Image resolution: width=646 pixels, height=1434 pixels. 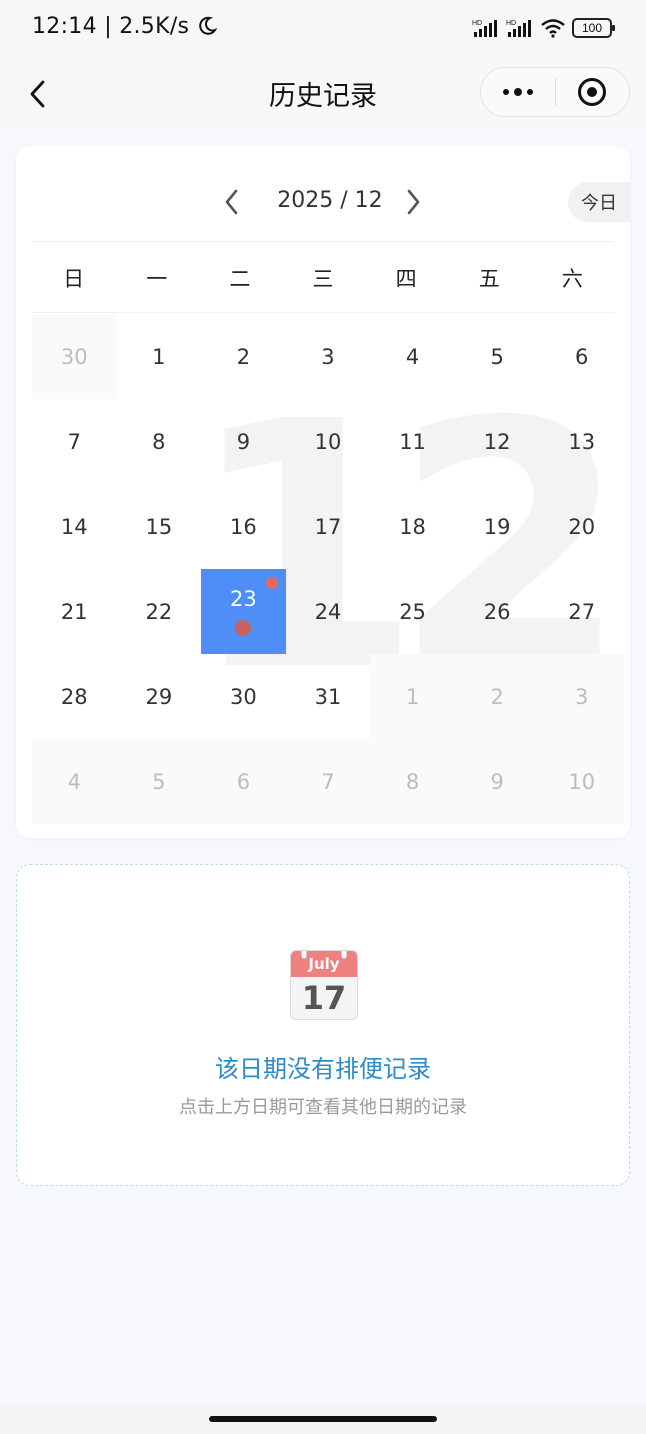 I want to click on chevron-right-icon, so click(x=413, y=202).